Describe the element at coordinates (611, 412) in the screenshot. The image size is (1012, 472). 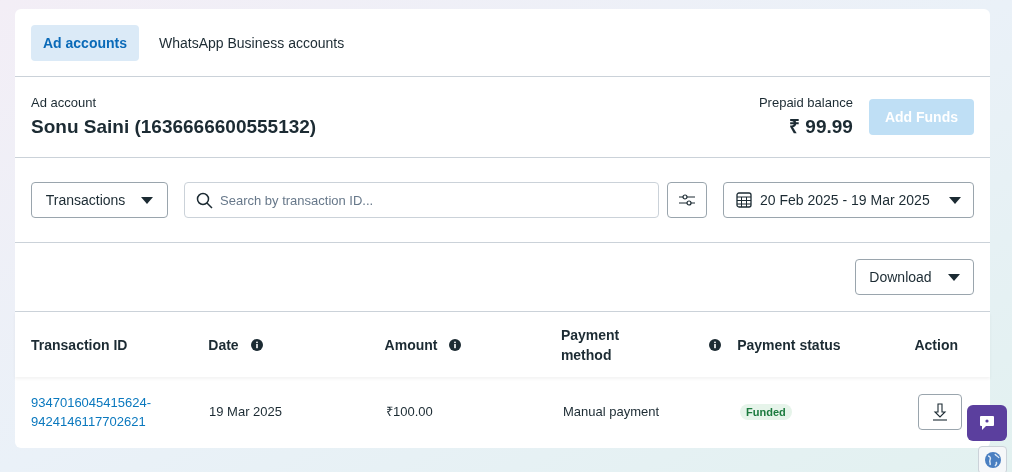
I see `table-cell: Manual payment` at that location.